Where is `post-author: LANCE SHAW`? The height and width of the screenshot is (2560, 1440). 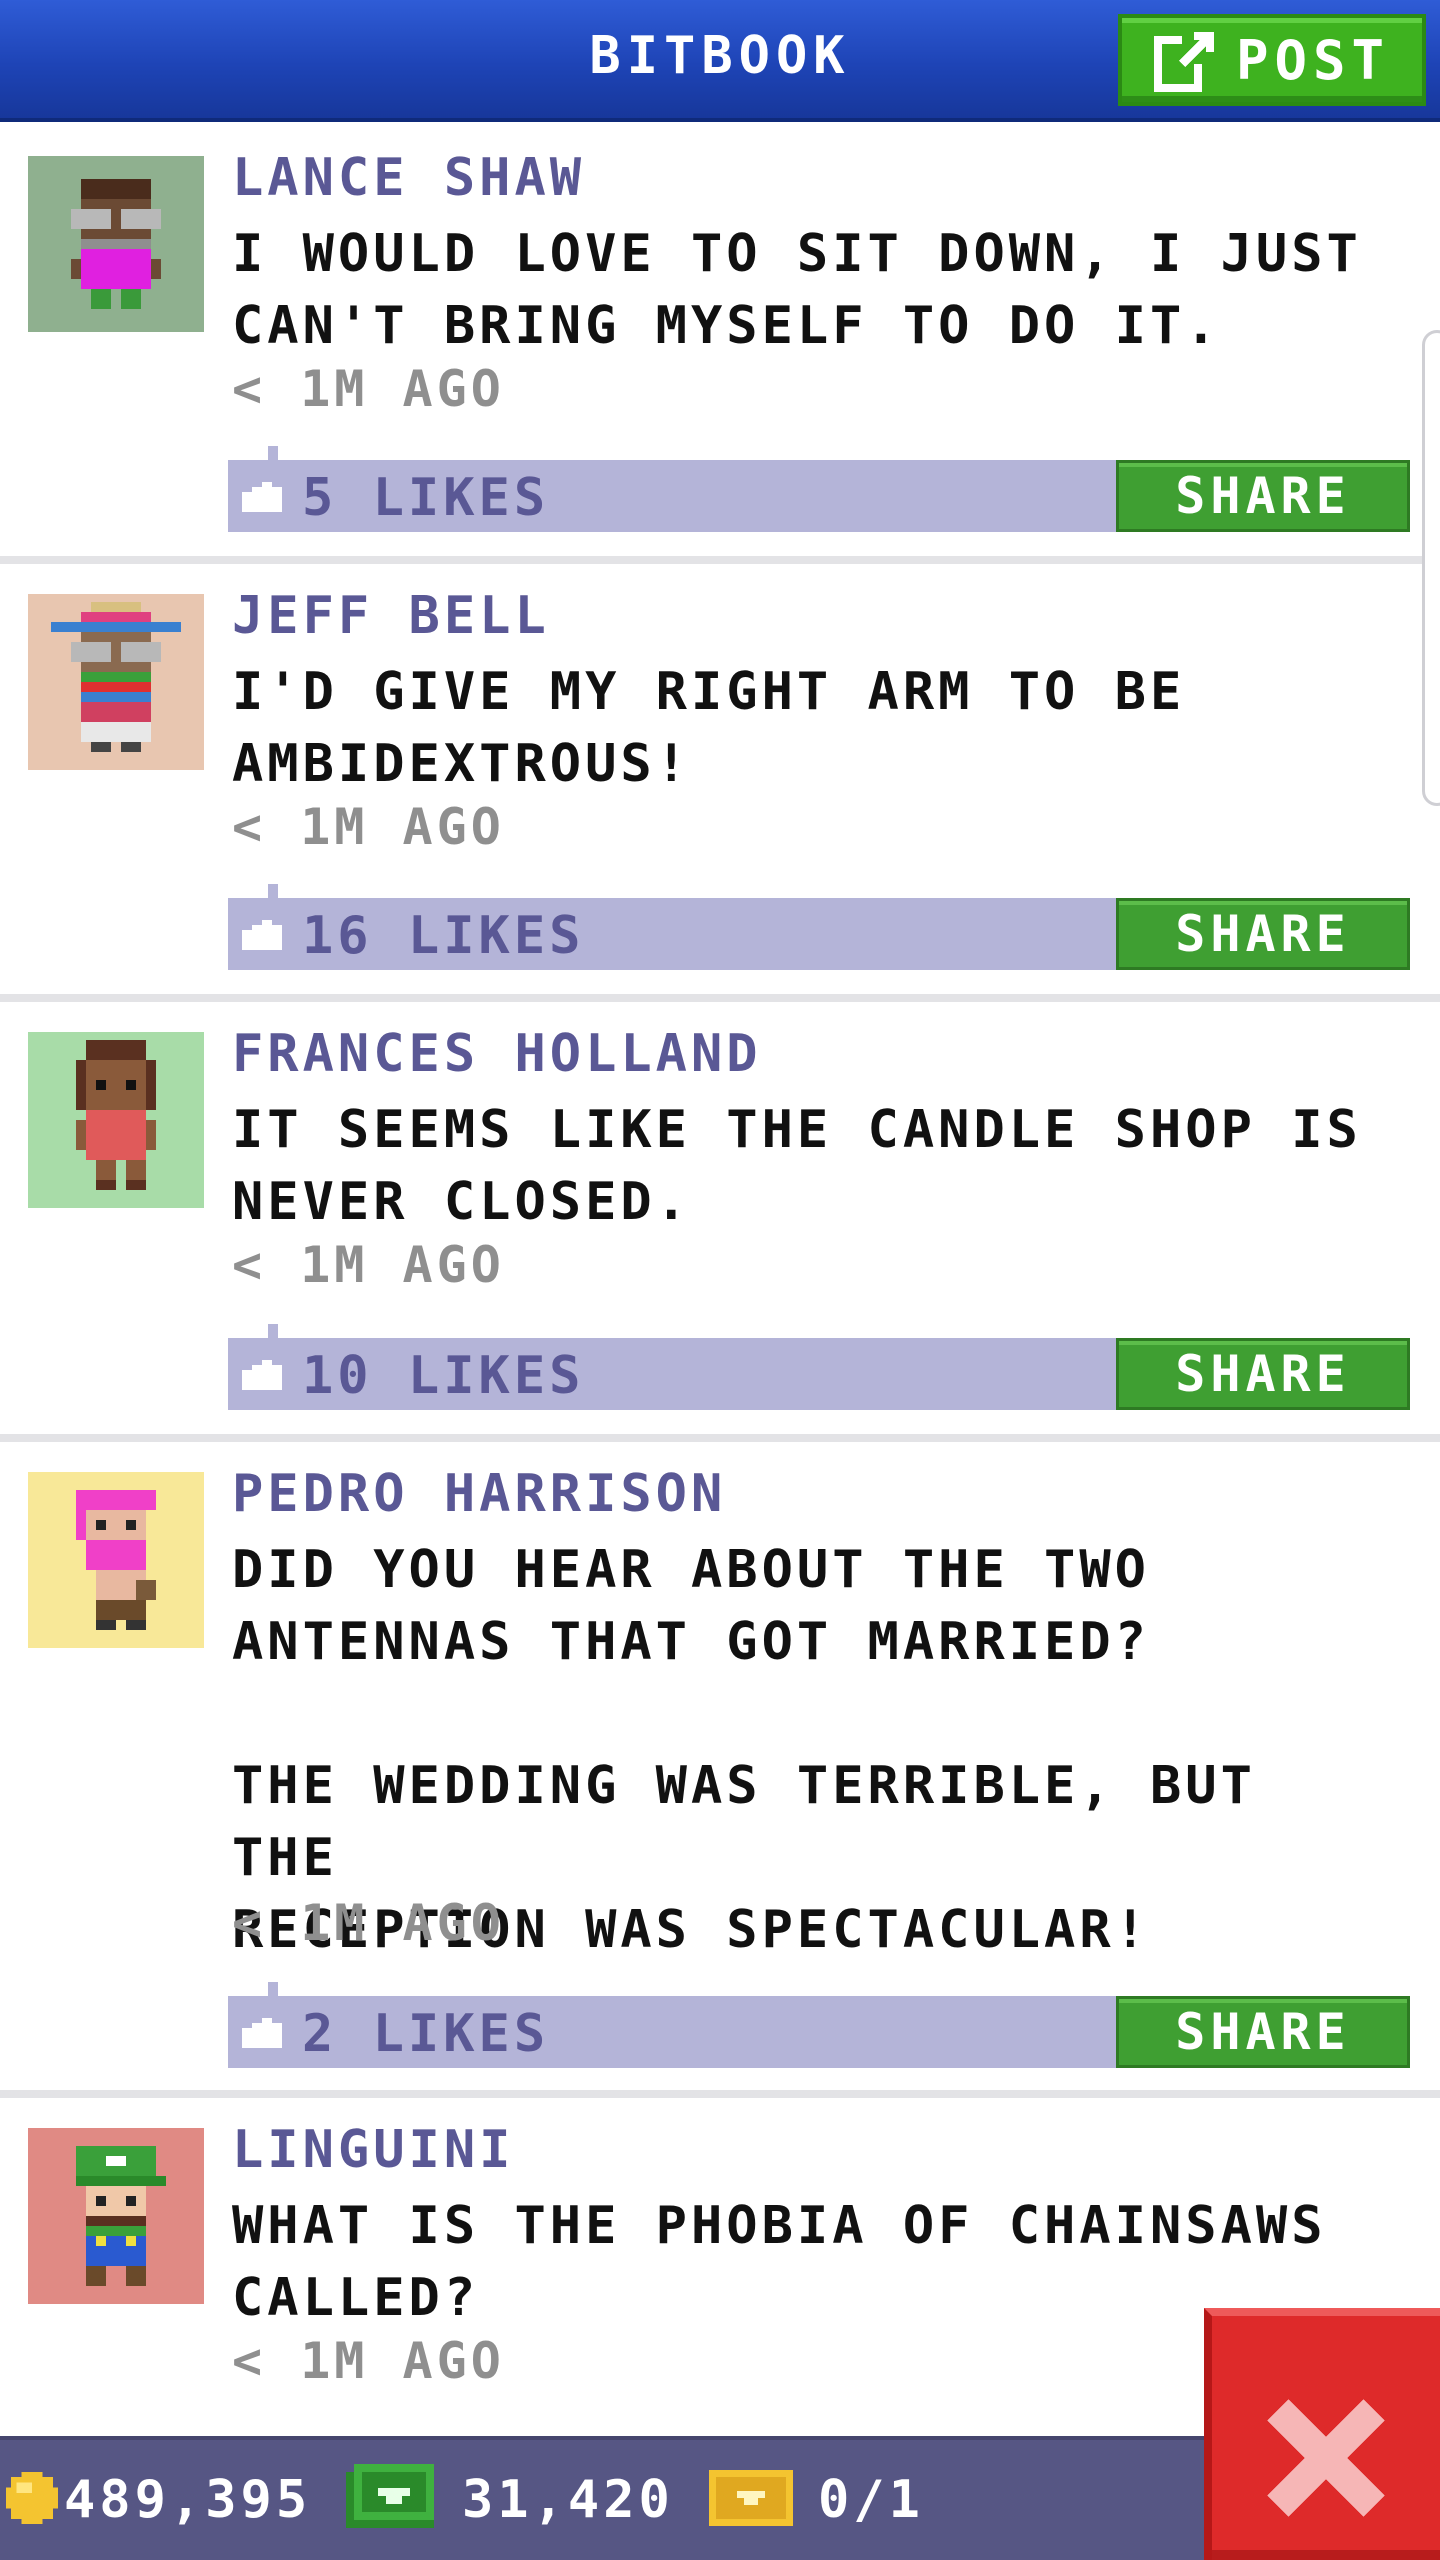 post-author: LANCE SHAW is located at coordinates (408, 178).